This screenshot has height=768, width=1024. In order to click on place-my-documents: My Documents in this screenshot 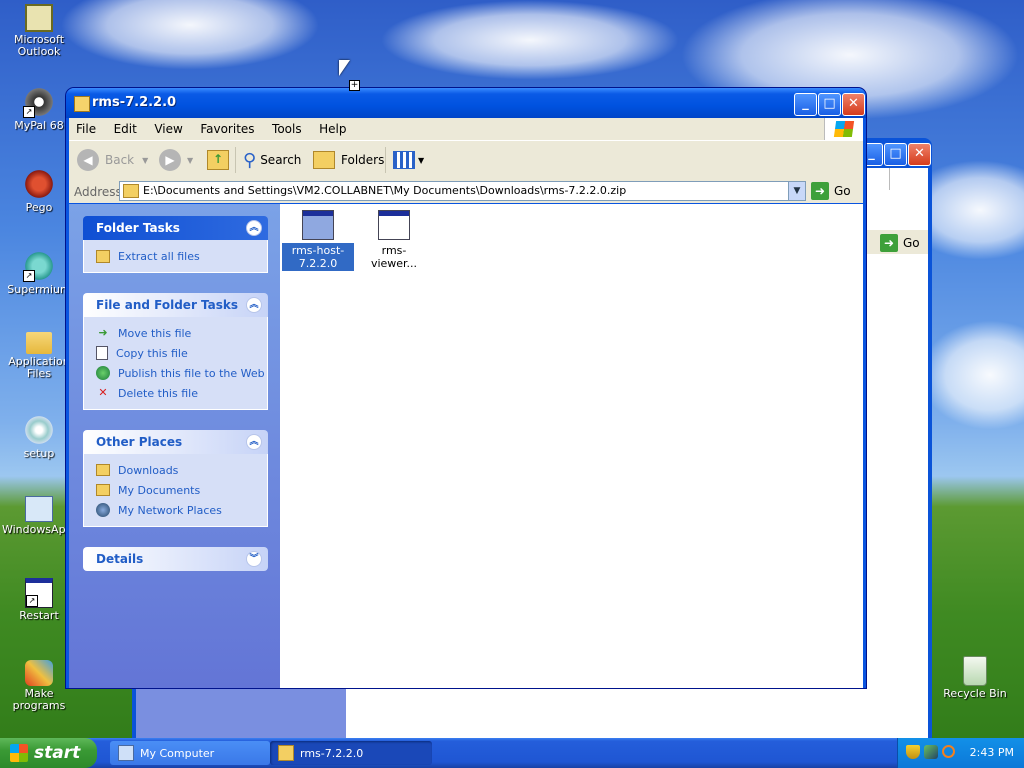, I will do `click(181, 490)`.